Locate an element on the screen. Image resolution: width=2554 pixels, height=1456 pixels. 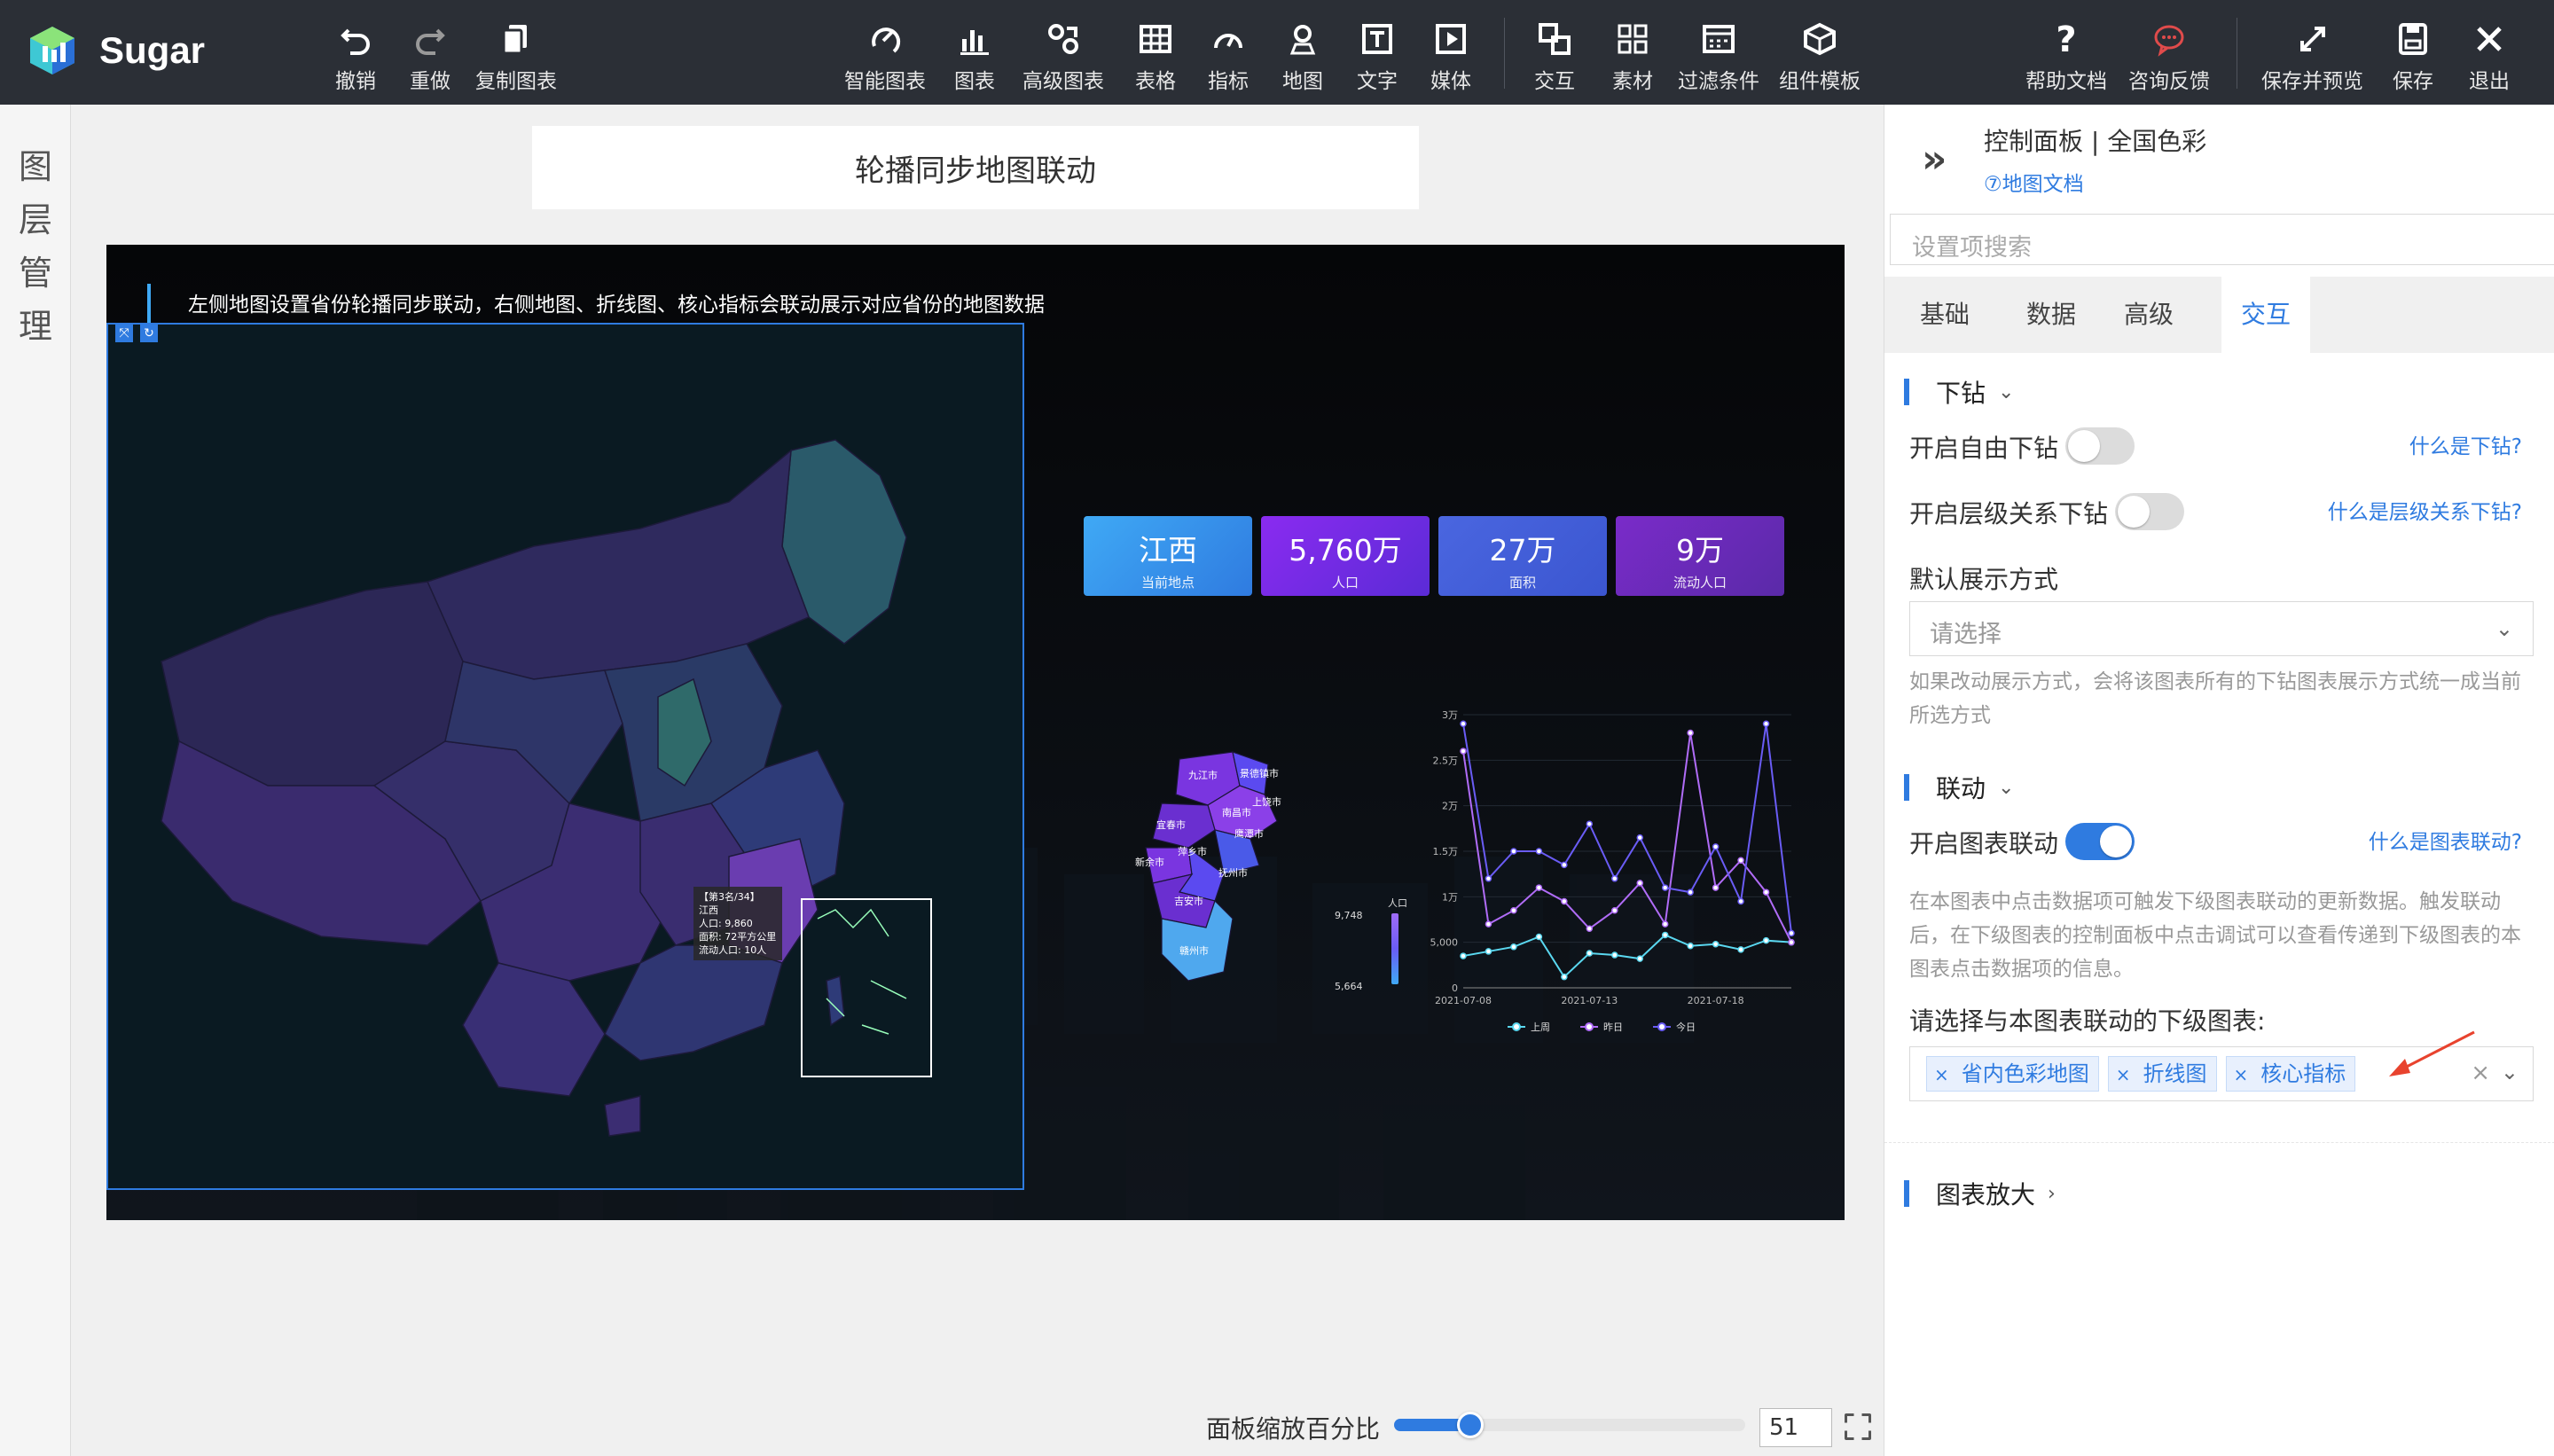
text-button: 文字 is located at coordinates (1377, 57).